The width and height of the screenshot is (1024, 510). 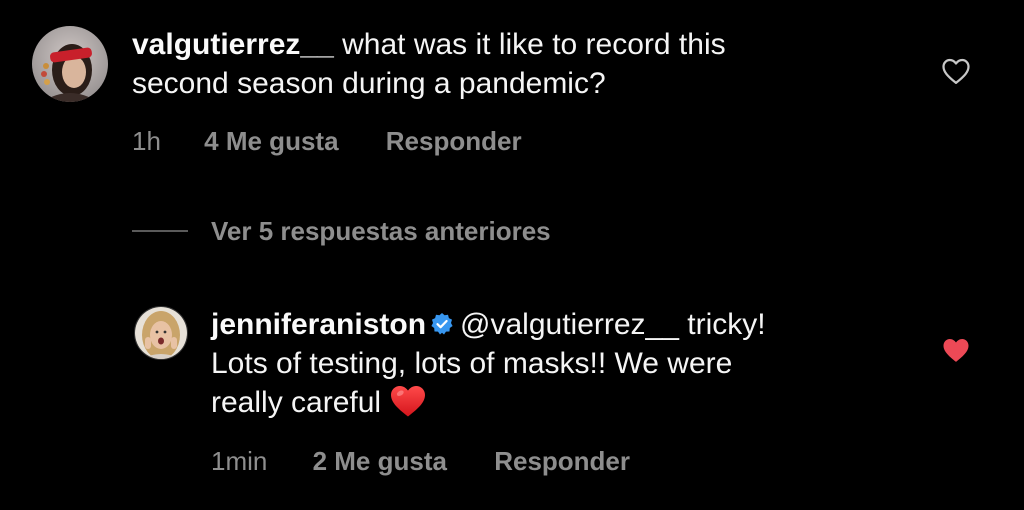 What do you see at coordinates (296, 402) in the screenshot?
I see `reply-text-line3: really careful` at bounding box center [296, 402].